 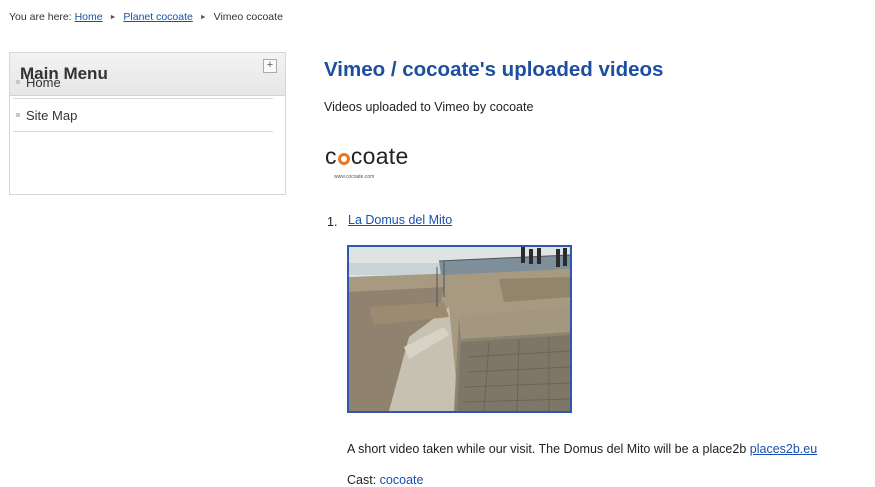 I want to click on main-menu-list: Home Site Map, so click(x=143, y=99).